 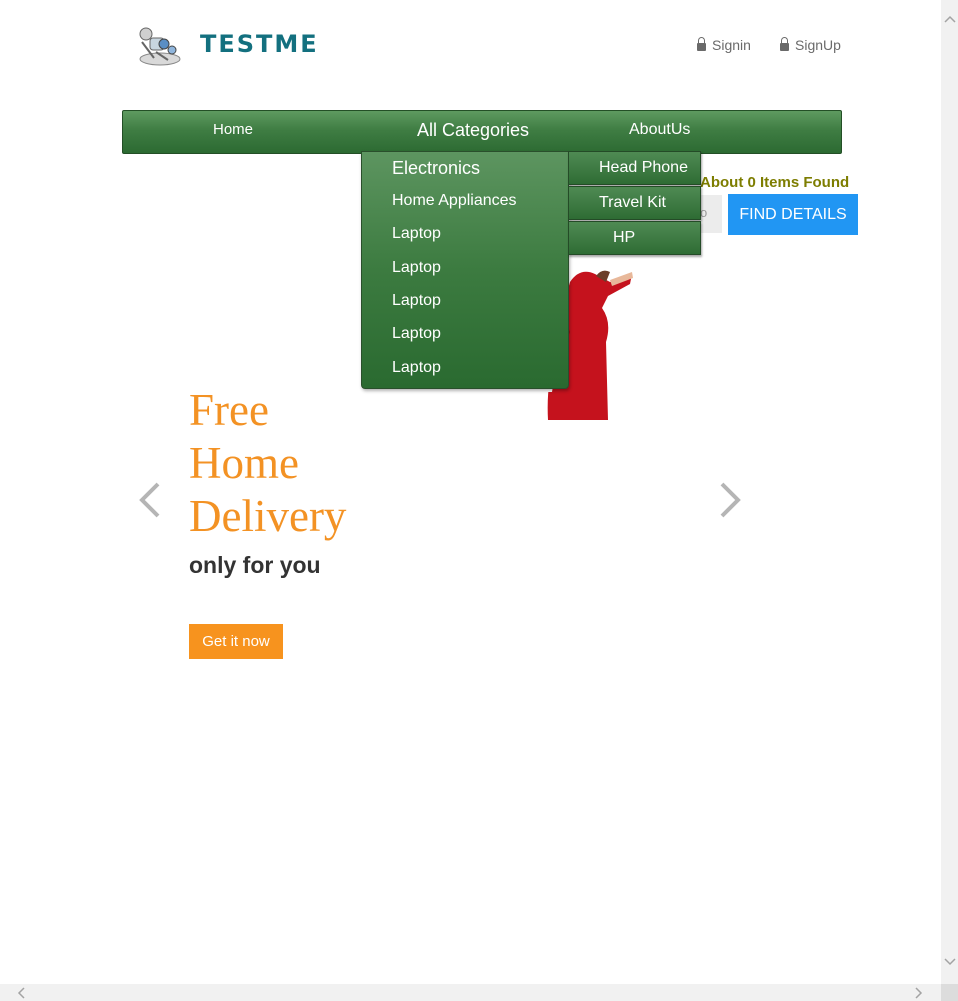 What do you see at coordinates (949, 992) in the screenshot?
I see `scrollbar-corner` at bounding box center [949, 992].